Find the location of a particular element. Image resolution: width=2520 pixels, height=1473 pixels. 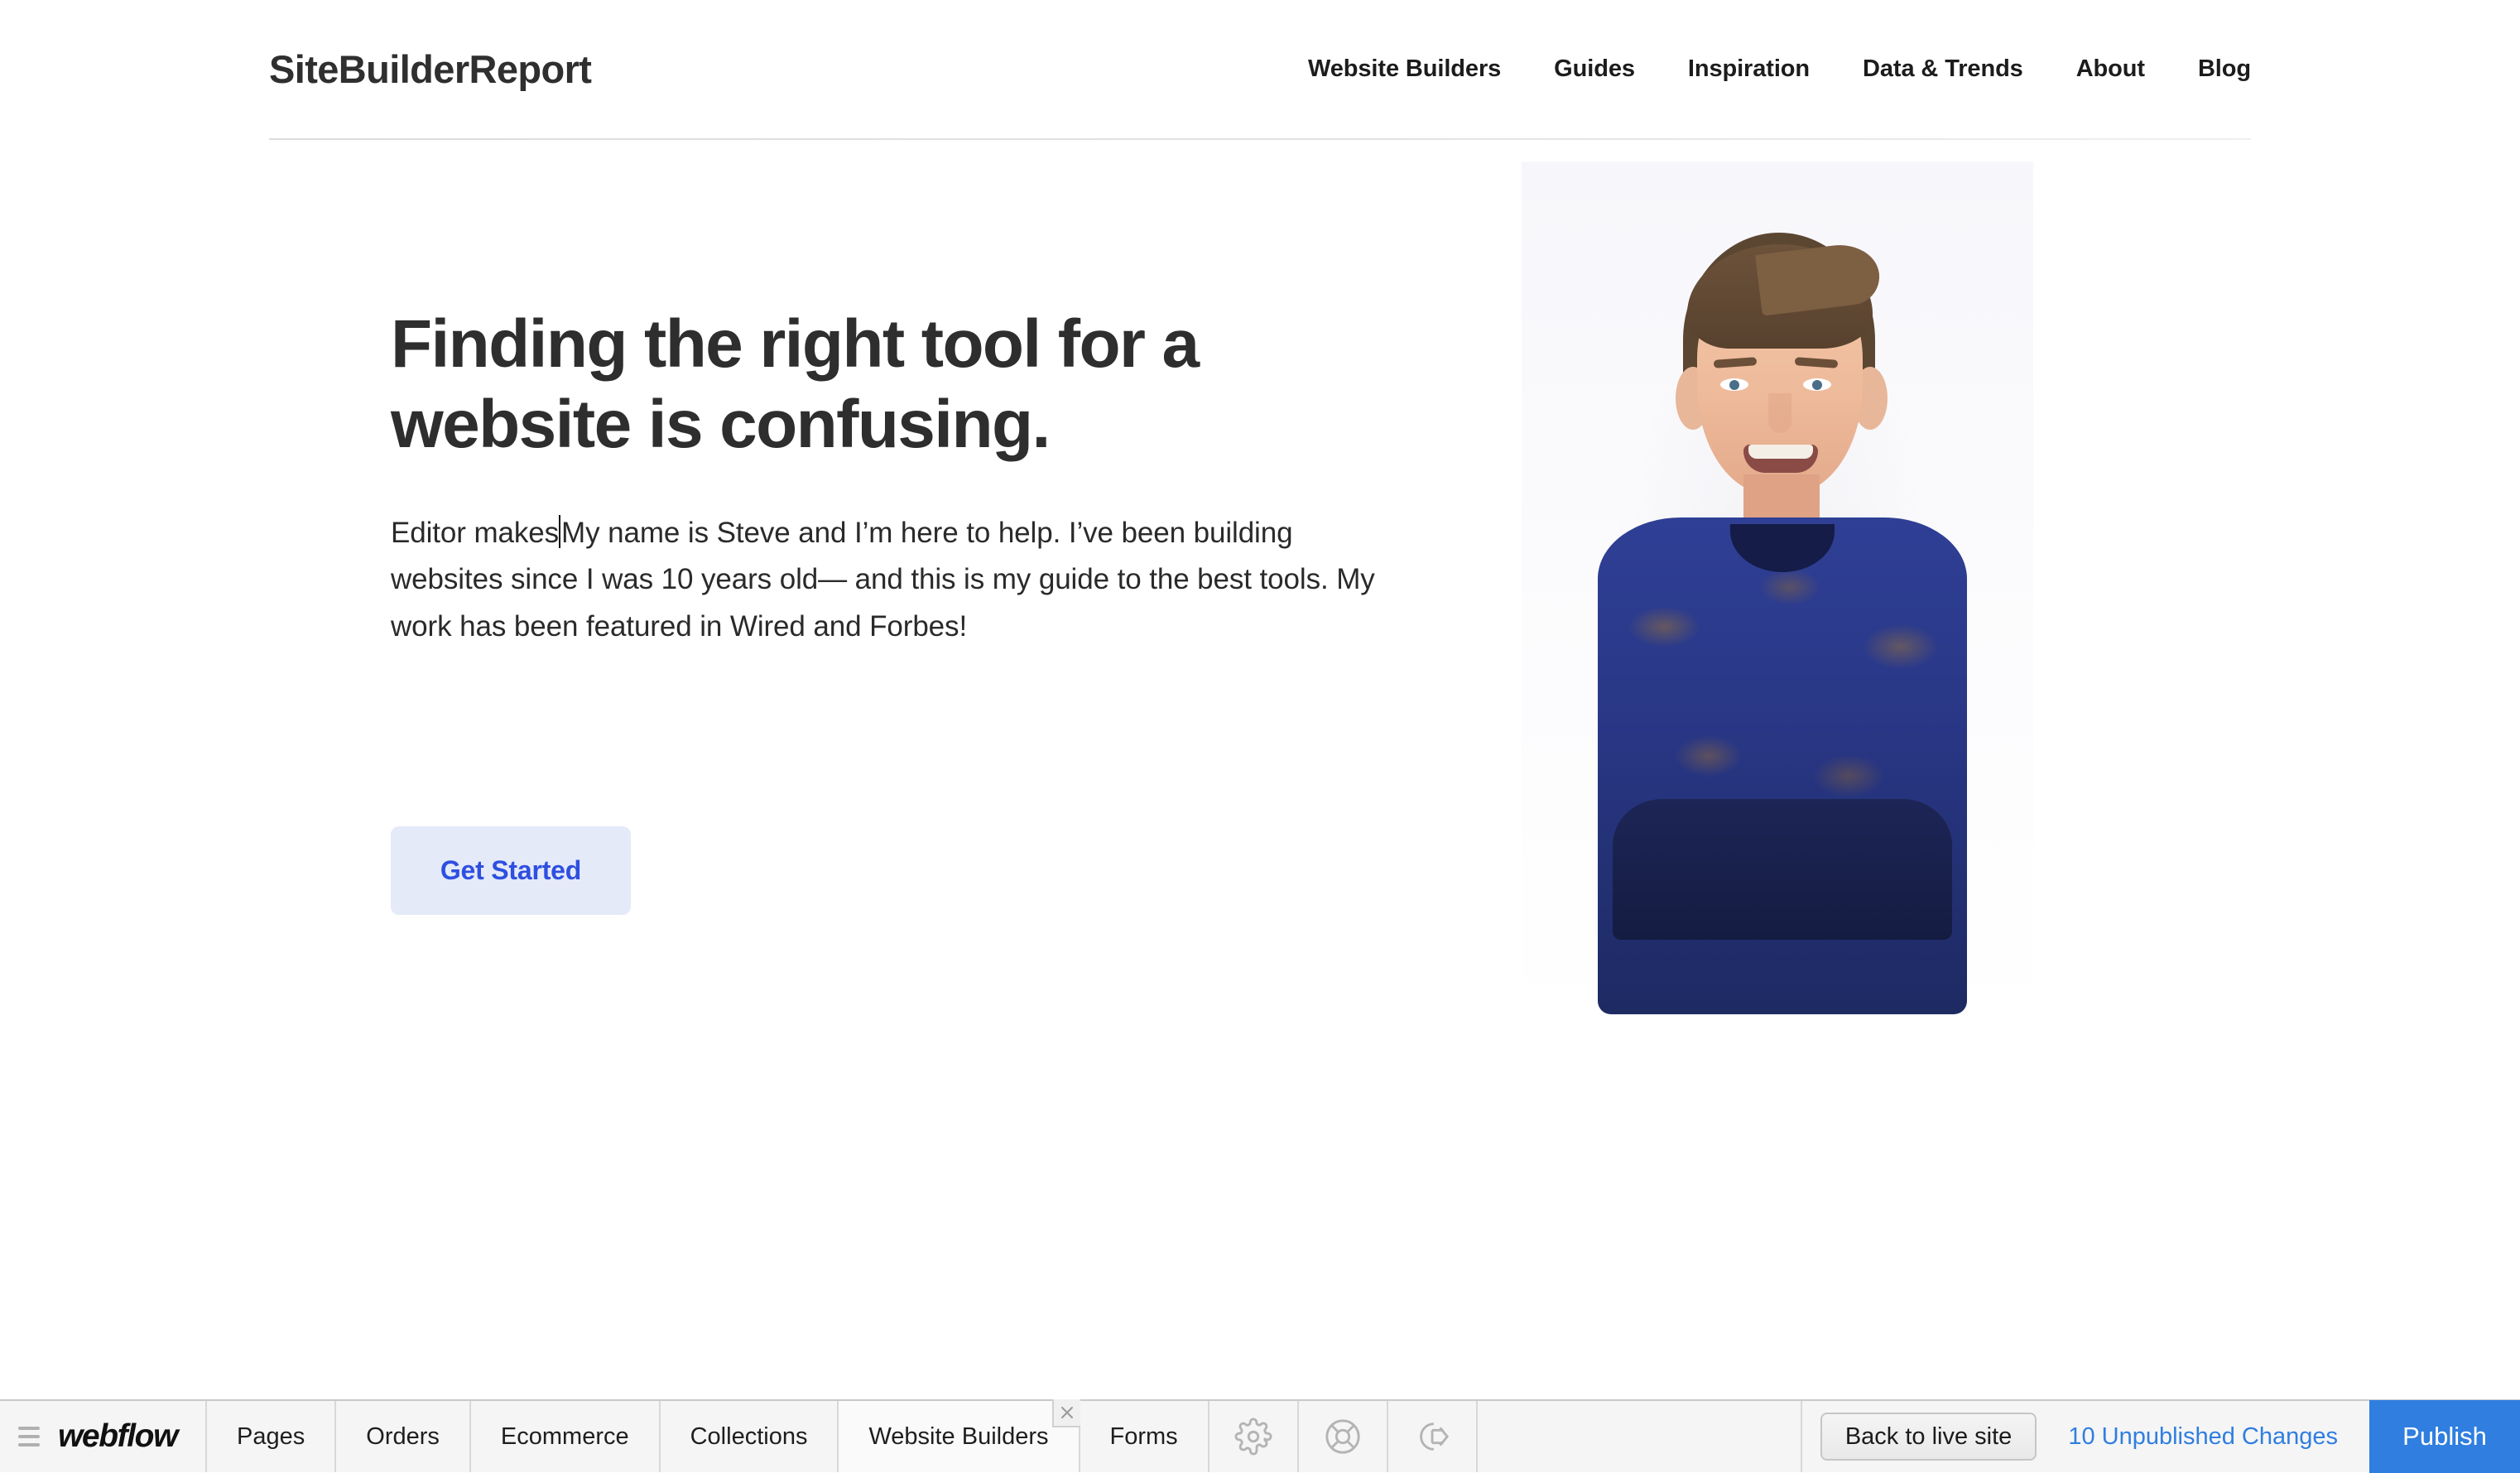

nav-item-about: About is located at coordinates (2110, 69).